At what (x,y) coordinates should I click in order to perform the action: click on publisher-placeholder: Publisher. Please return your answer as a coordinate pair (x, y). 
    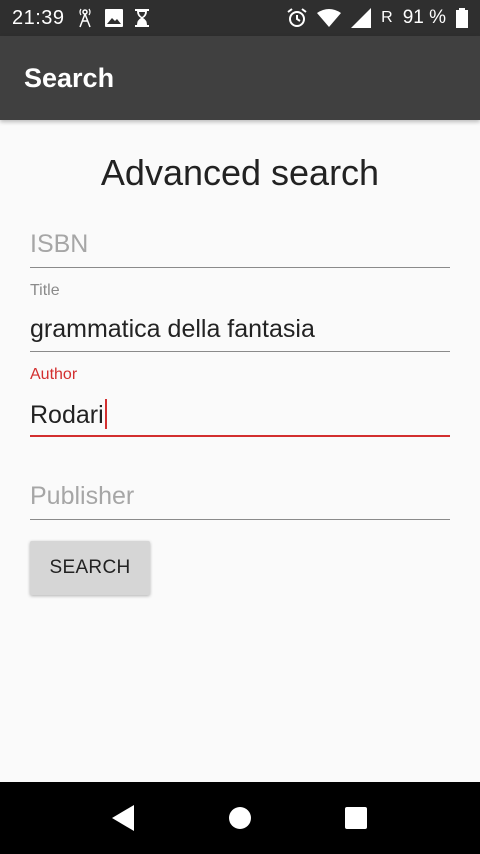
    Looking at the image, I should click on (82, 496).